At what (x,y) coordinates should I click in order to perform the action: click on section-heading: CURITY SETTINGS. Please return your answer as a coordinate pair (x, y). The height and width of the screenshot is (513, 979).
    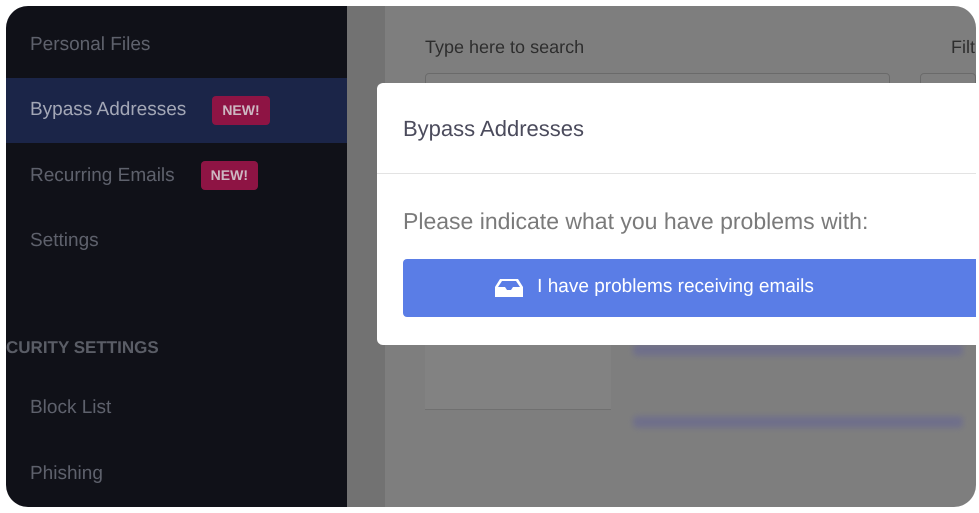
    Looking at the image, I should click on (83, 347).